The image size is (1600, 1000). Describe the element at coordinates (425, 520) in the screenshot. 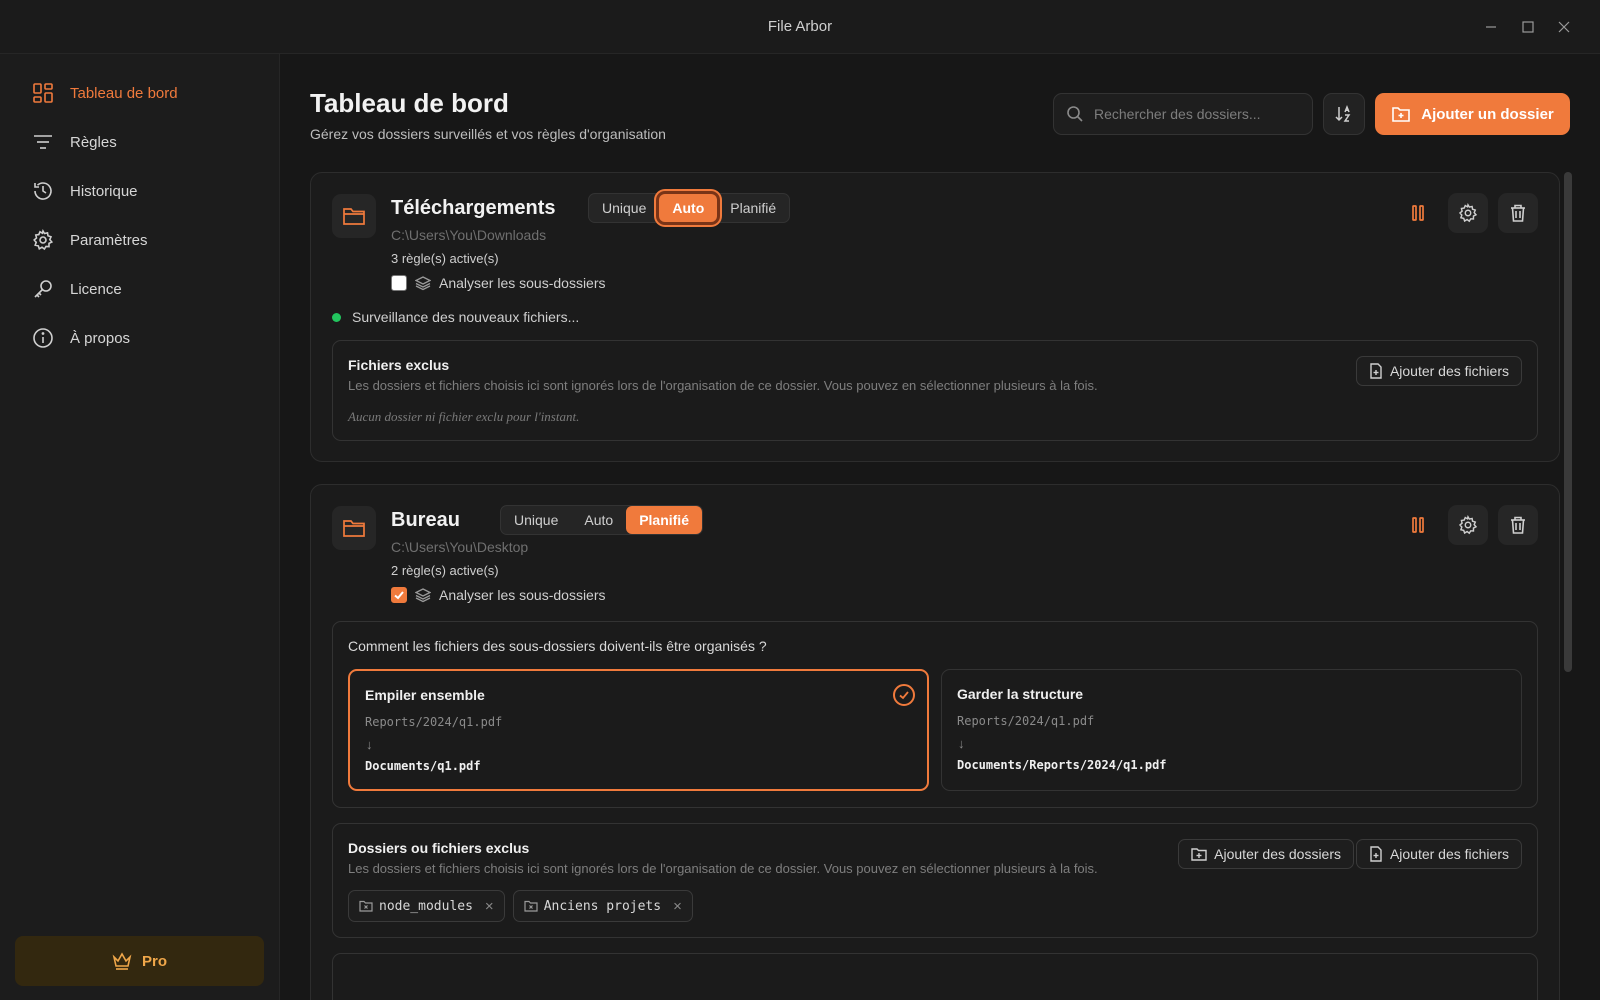

I see `folder-name: Bureau` at that location.